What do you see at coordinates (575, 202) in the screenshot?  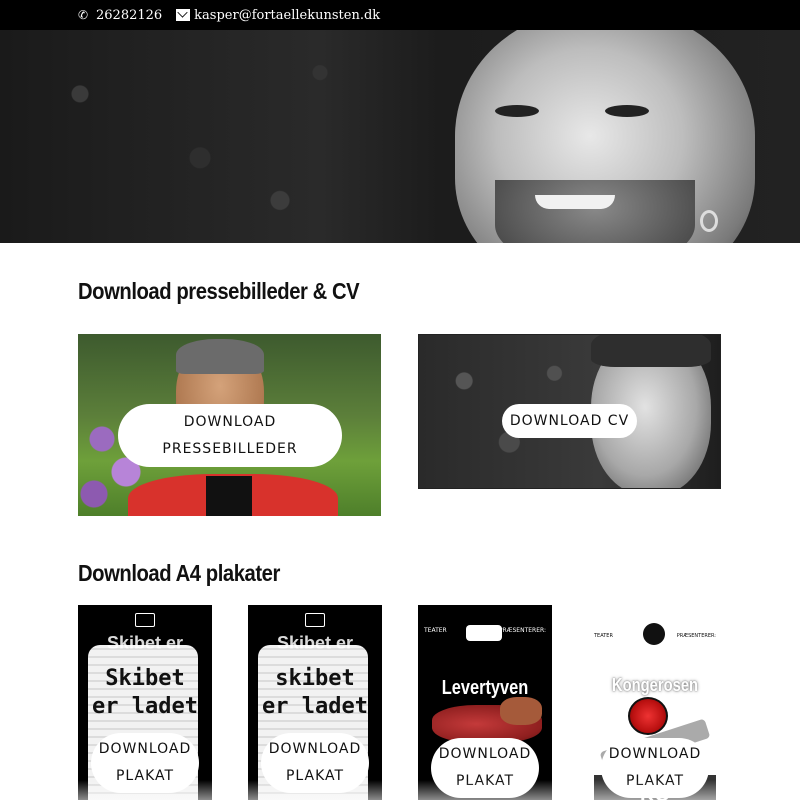 I see `hero-smile` at bounding box center [575, 202].